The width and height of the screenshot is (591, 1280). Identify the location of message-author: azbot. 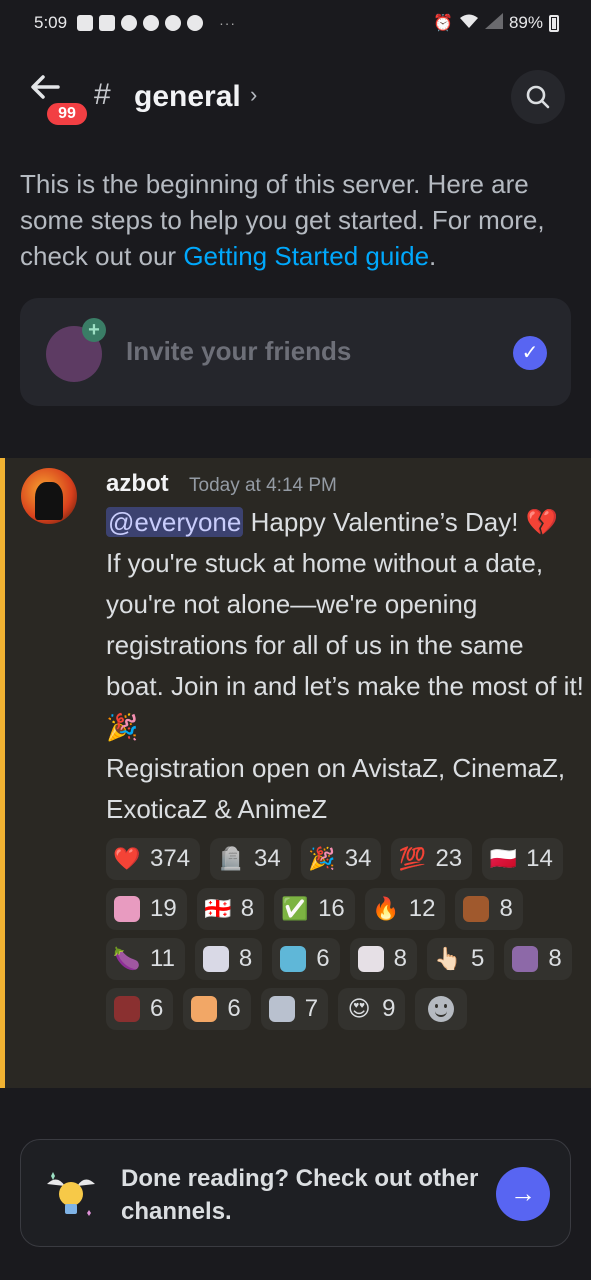
(137, 484).